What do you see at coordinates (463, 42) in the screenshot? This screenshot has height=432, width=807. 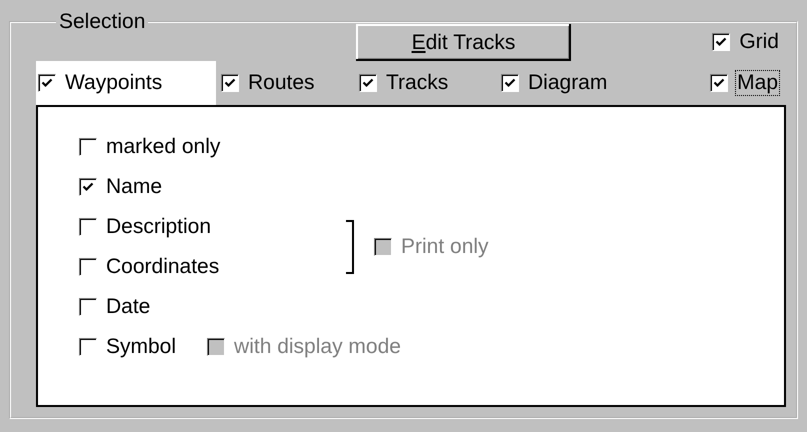 I see `edit-tracks-button: Edit Tracks` at bounding box center [463, 42].